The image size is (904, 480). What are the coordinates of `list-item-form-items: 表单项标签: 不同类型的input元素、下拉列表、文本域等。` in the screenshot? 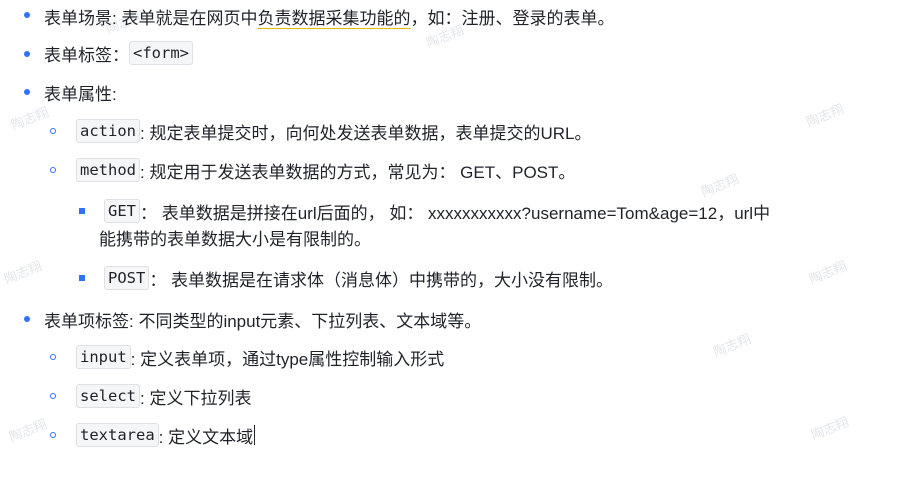 It's located at (262, 319).